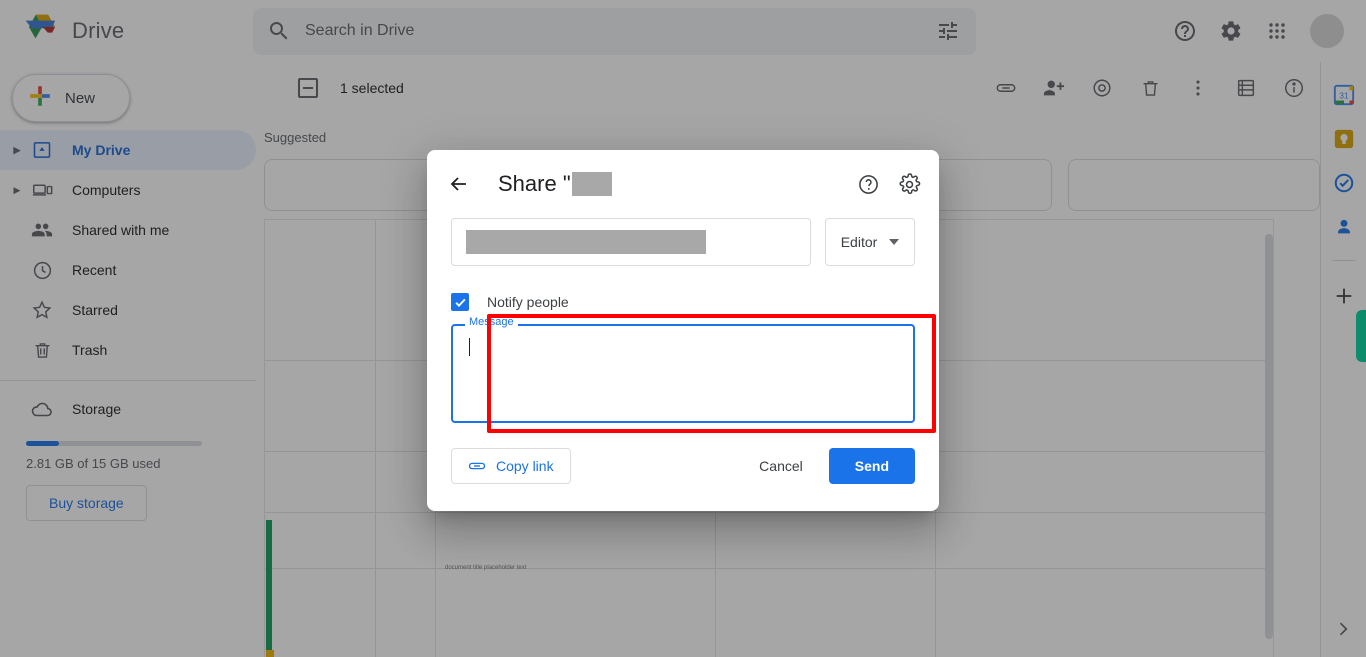 The height and width of the screenshot is (657, 1366). Describe the element at coordinates (586, 242) in the screenshot. I see `redacted-recipient-value` at that location.